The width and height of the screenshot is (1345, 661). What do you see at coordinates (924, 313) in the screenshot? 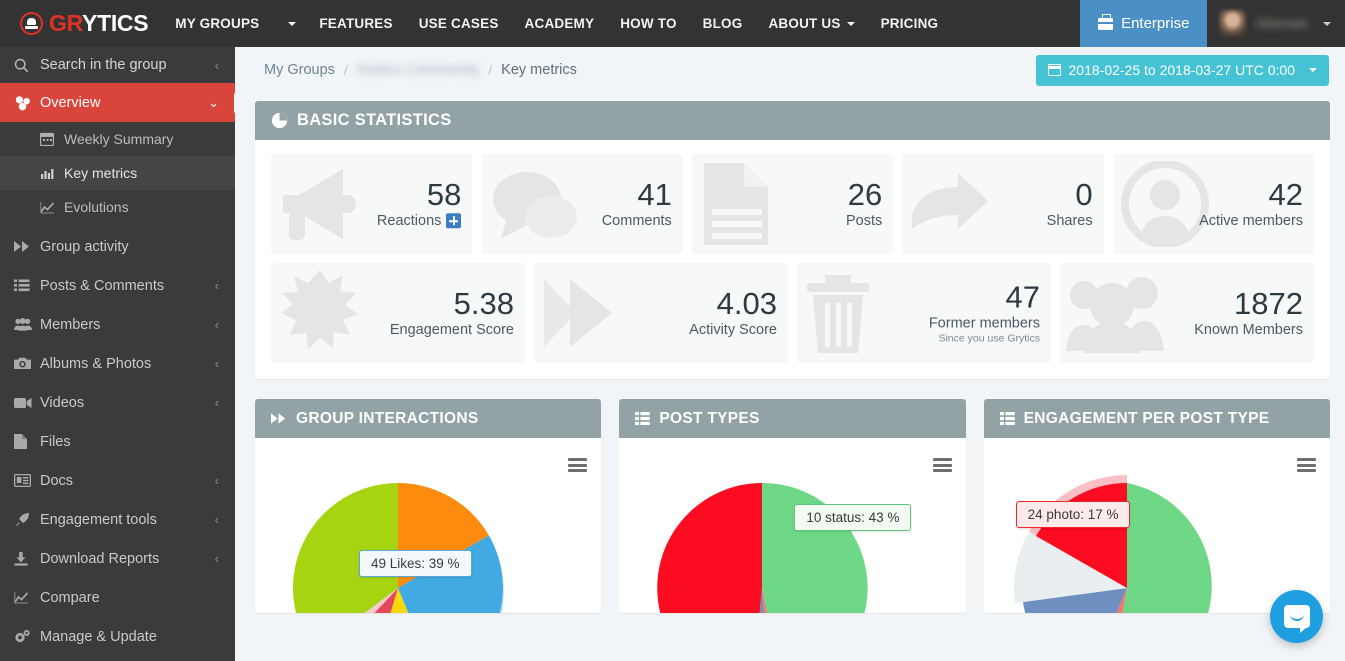
I see `stat-card-former-members: 47 Former members Since you use Grytics` at bounding box center [924, 313].